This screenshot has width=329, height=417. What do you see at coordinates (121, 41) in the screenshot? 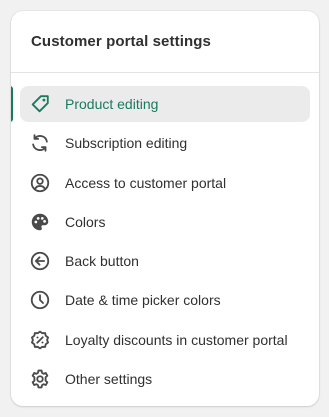
I see `card-title: Customer portal settings` at bounding box center [121, 41].